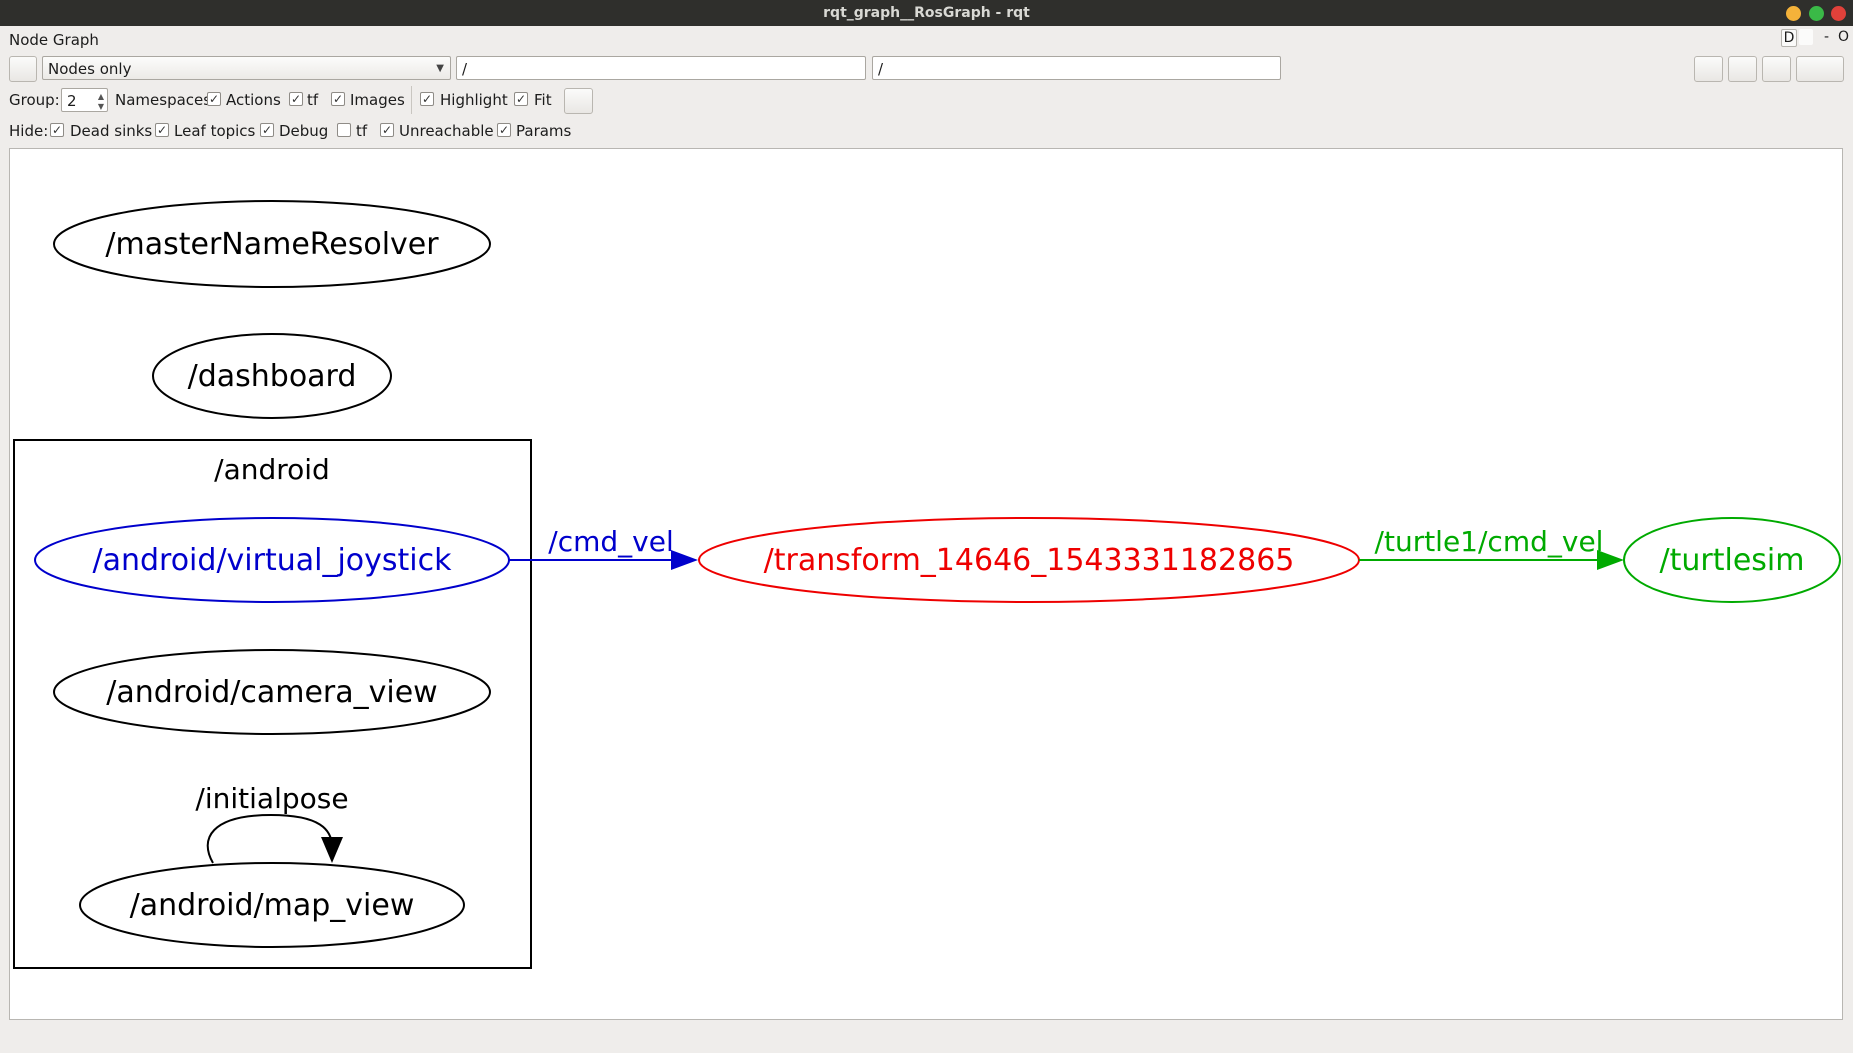 This screenshot has height=1053, width=1853. Describe the element at coordinates (215, 131) in the screenshot. I see `leaf-topics-label: Leaf topics` at that location.